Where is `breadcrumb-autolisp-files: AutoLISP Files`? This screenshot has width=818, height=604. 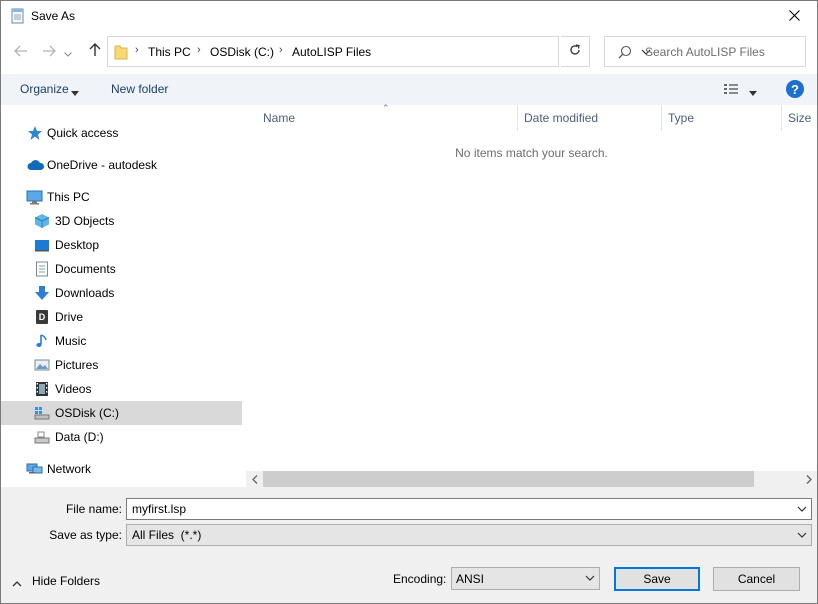
breadcrumb-autolisp-files: AutoLISP Files is located at coordinates (331, 52).